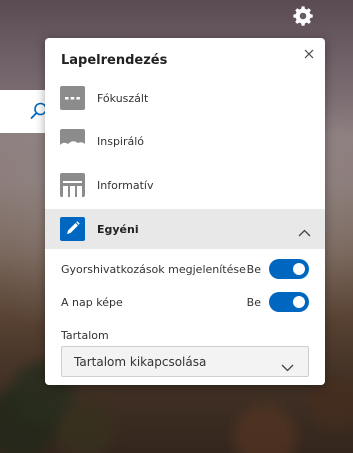  I want to click on image-of-day-state: Be, so click(253, 302).